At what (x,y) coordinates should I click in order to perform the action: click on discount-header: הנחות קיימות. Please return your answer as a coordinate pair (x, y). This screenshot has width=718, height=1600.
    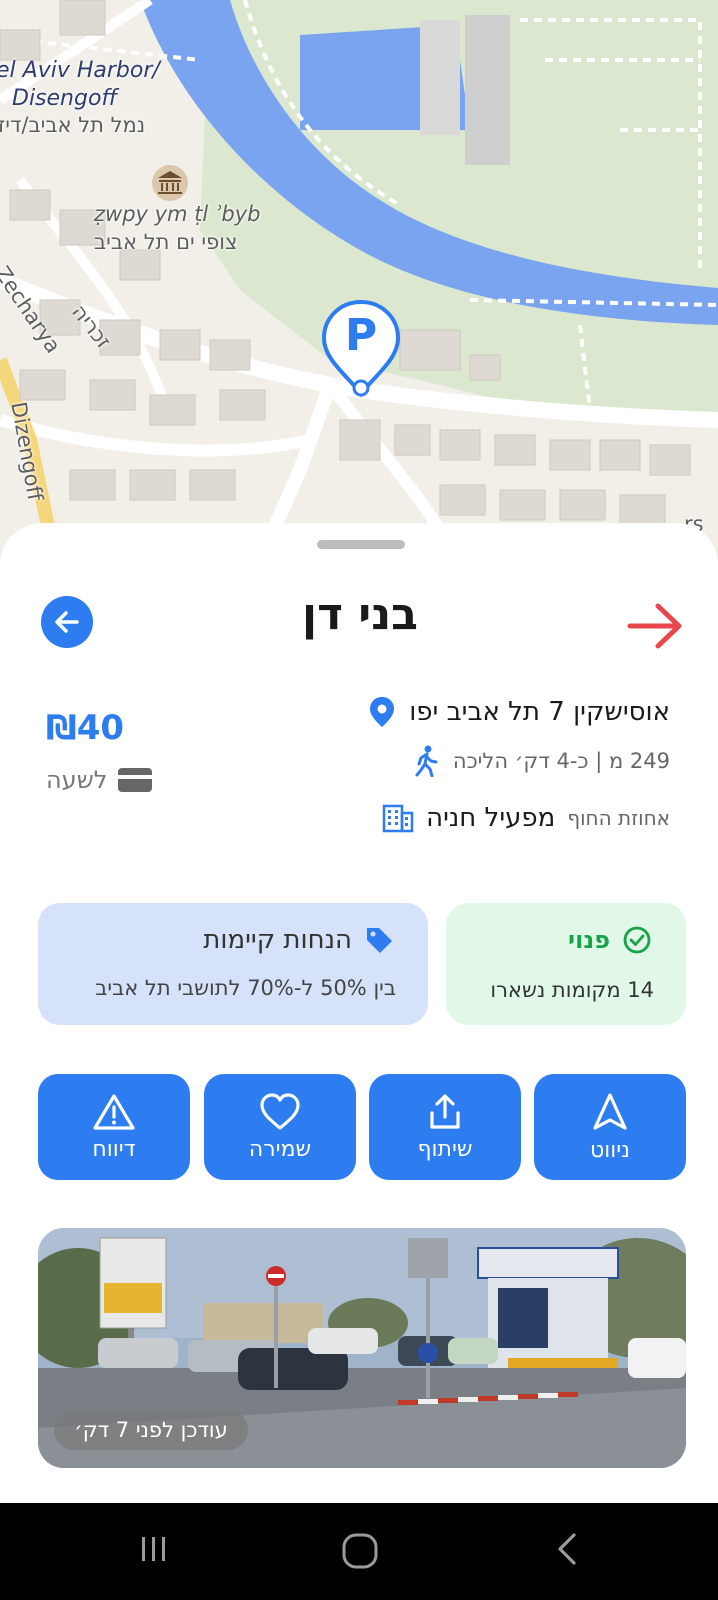
    Looking at the image, I should click on (298, 940).